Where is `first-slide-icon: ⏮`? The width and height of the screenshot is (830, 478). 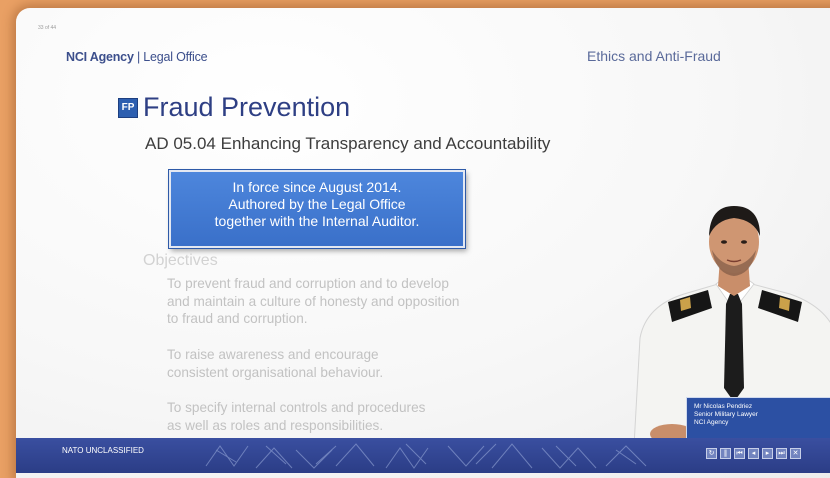 first-slide-icon: ⏮ is located at coordinates (739, 453).